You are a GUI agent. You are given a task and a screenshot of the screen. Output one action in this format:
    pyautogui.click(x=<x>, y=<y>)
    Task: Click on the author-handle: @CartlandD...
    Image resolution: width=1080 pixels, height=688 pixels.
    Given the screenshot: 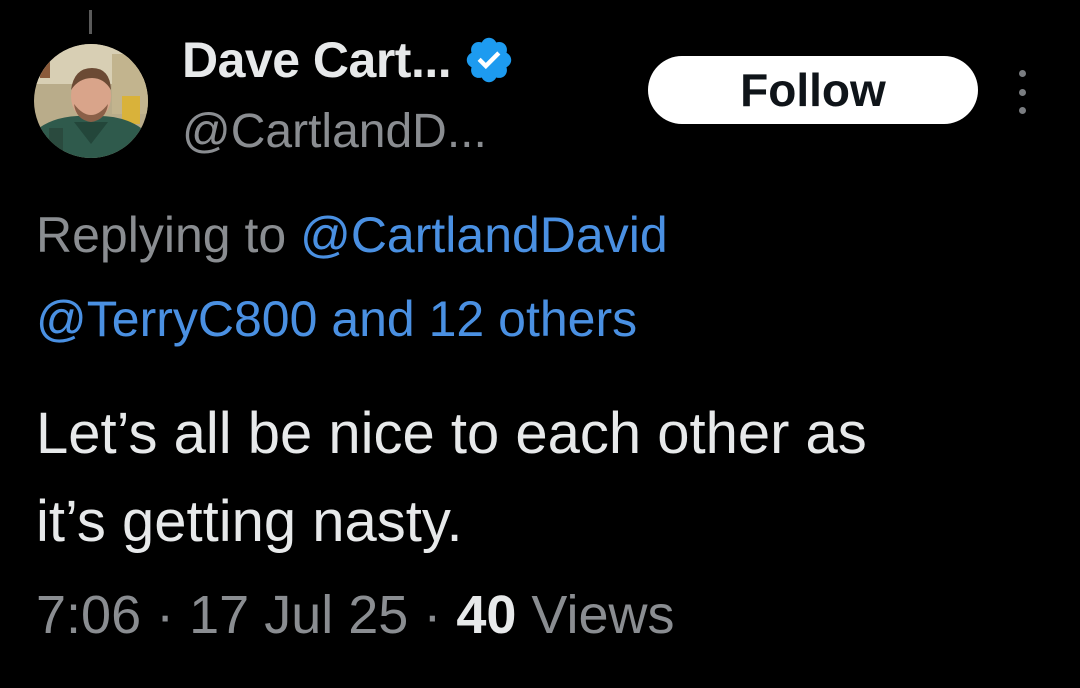 What is the action you would take?
    pyautogui.click(x=334, y=131)
    